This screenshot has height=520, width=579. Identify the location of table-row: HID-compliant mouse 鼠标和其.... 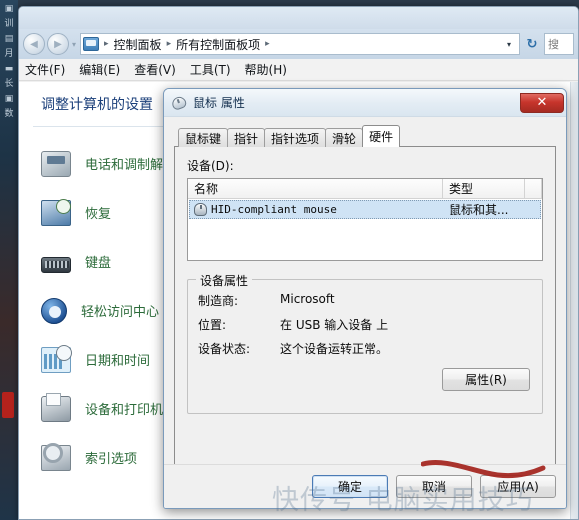
(365, 209).